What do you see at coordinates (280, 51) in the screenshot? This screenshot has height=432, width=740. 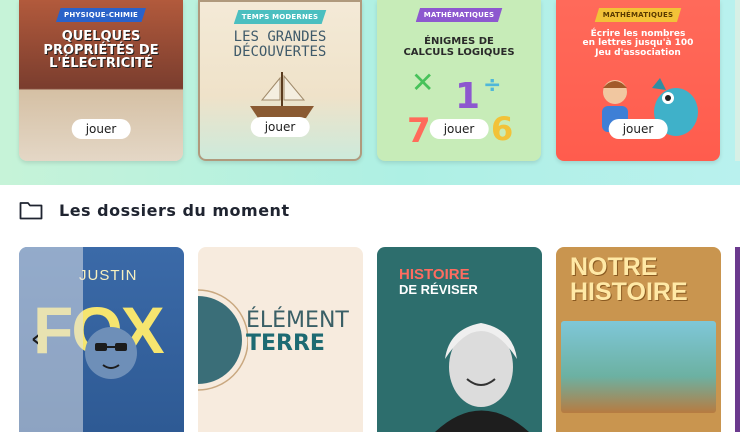 I see `game-title-line: DÉCOUVERTES` at bounding box center [280, 51].